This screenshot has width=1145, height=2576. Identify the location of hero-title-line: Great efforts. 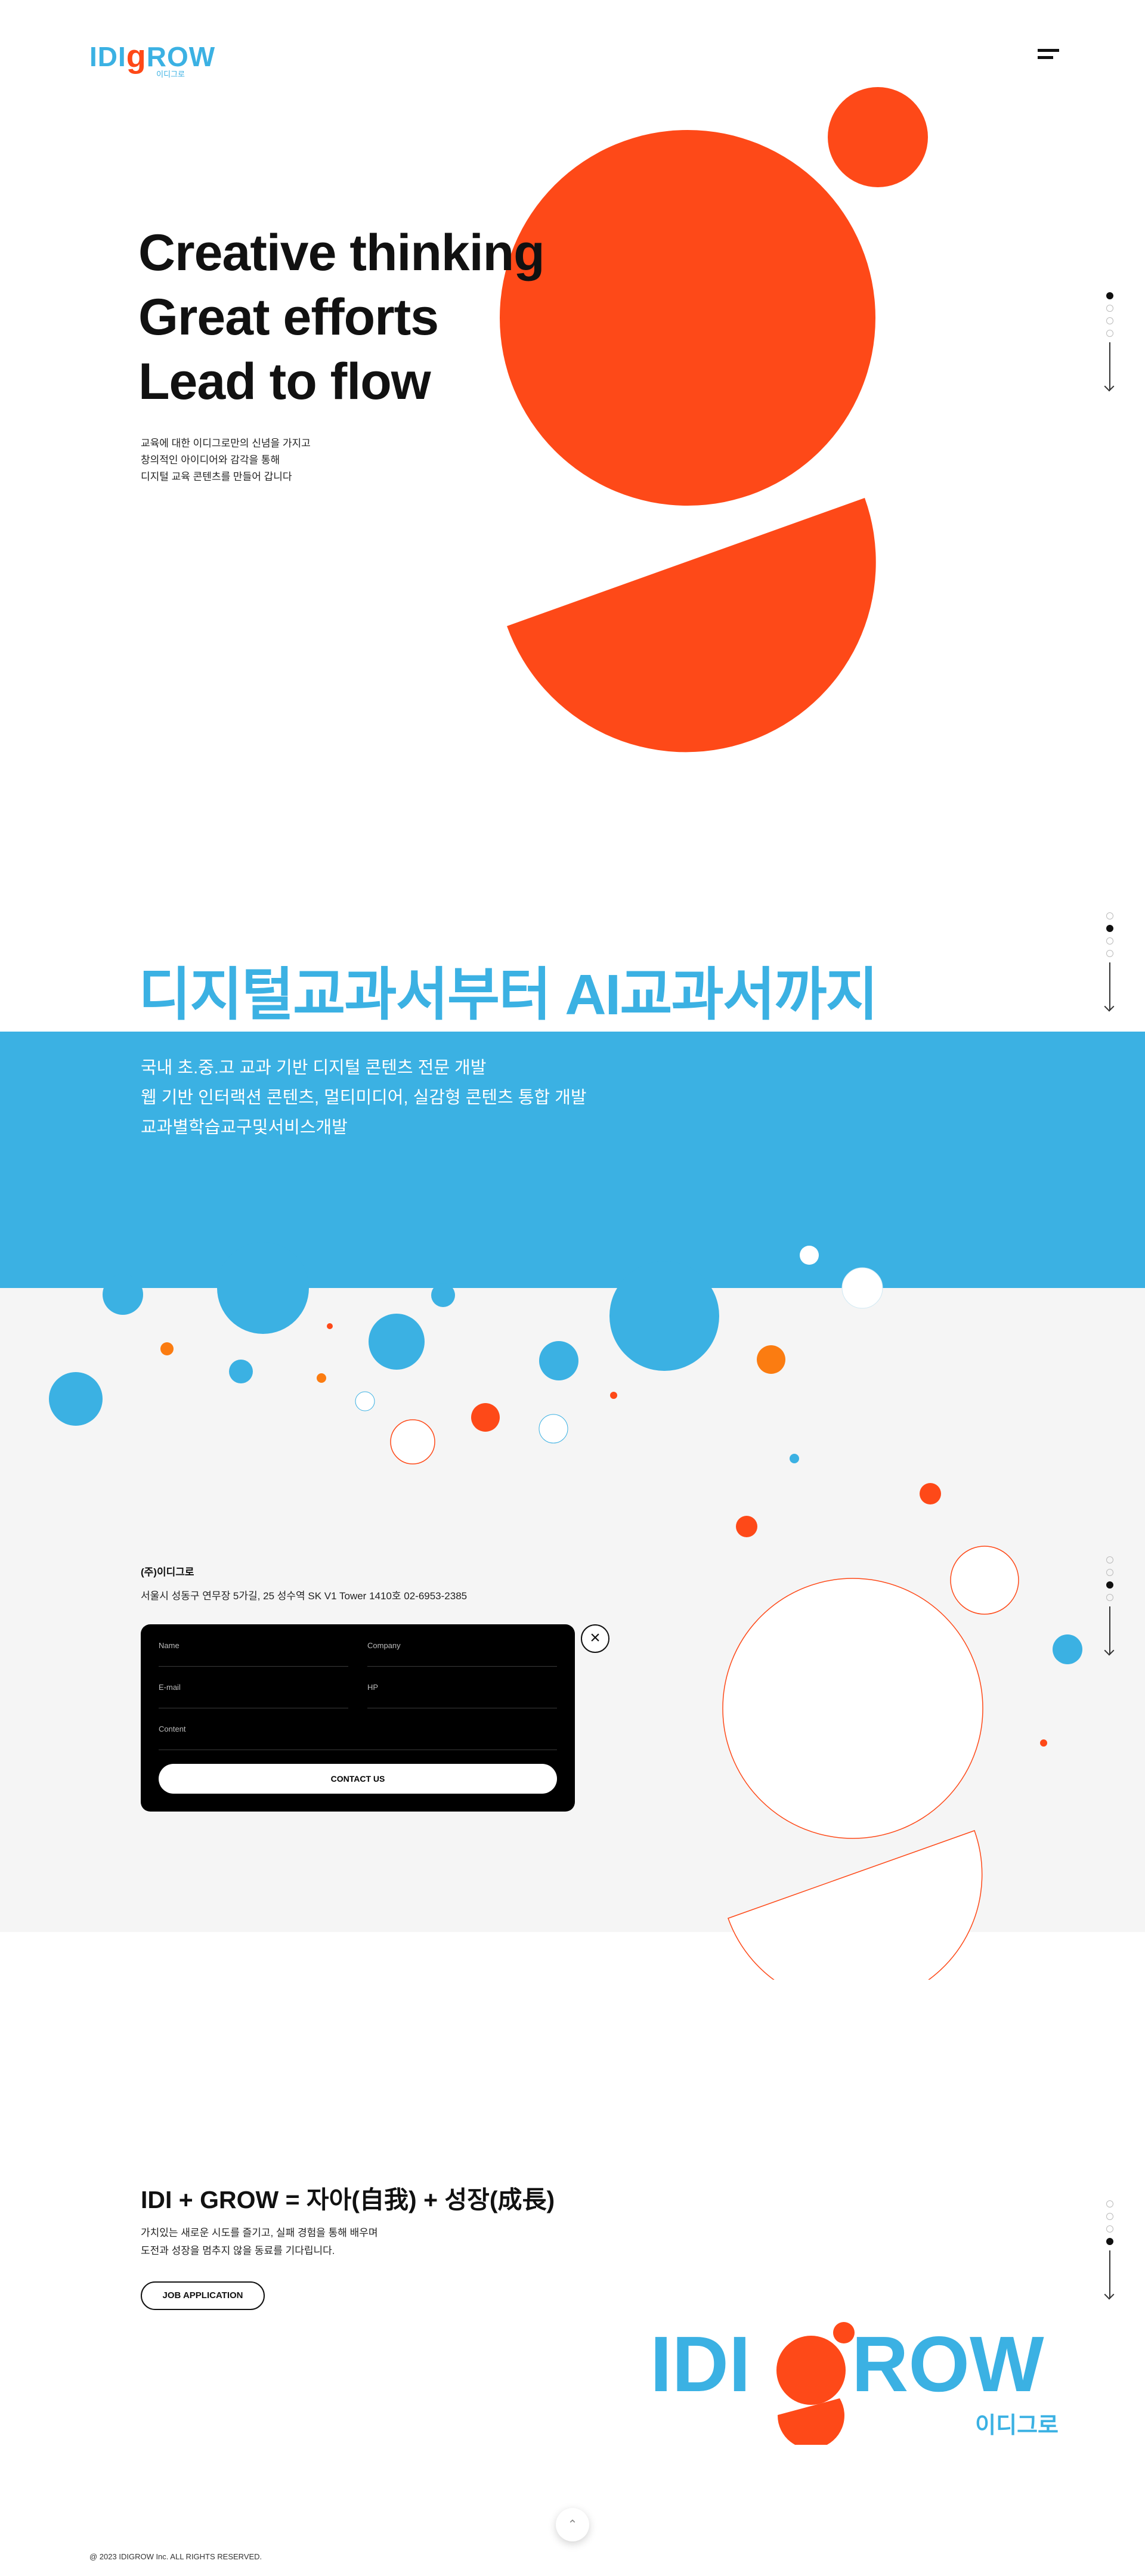
(288, 317).